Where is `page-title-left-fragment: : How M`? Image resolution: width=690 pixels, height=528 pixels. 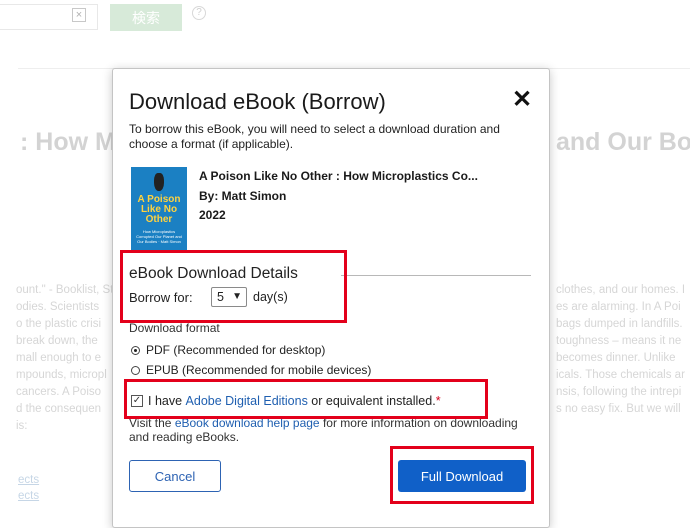 page-title-left-fragment: : How M is located at coordinates (68, 142).